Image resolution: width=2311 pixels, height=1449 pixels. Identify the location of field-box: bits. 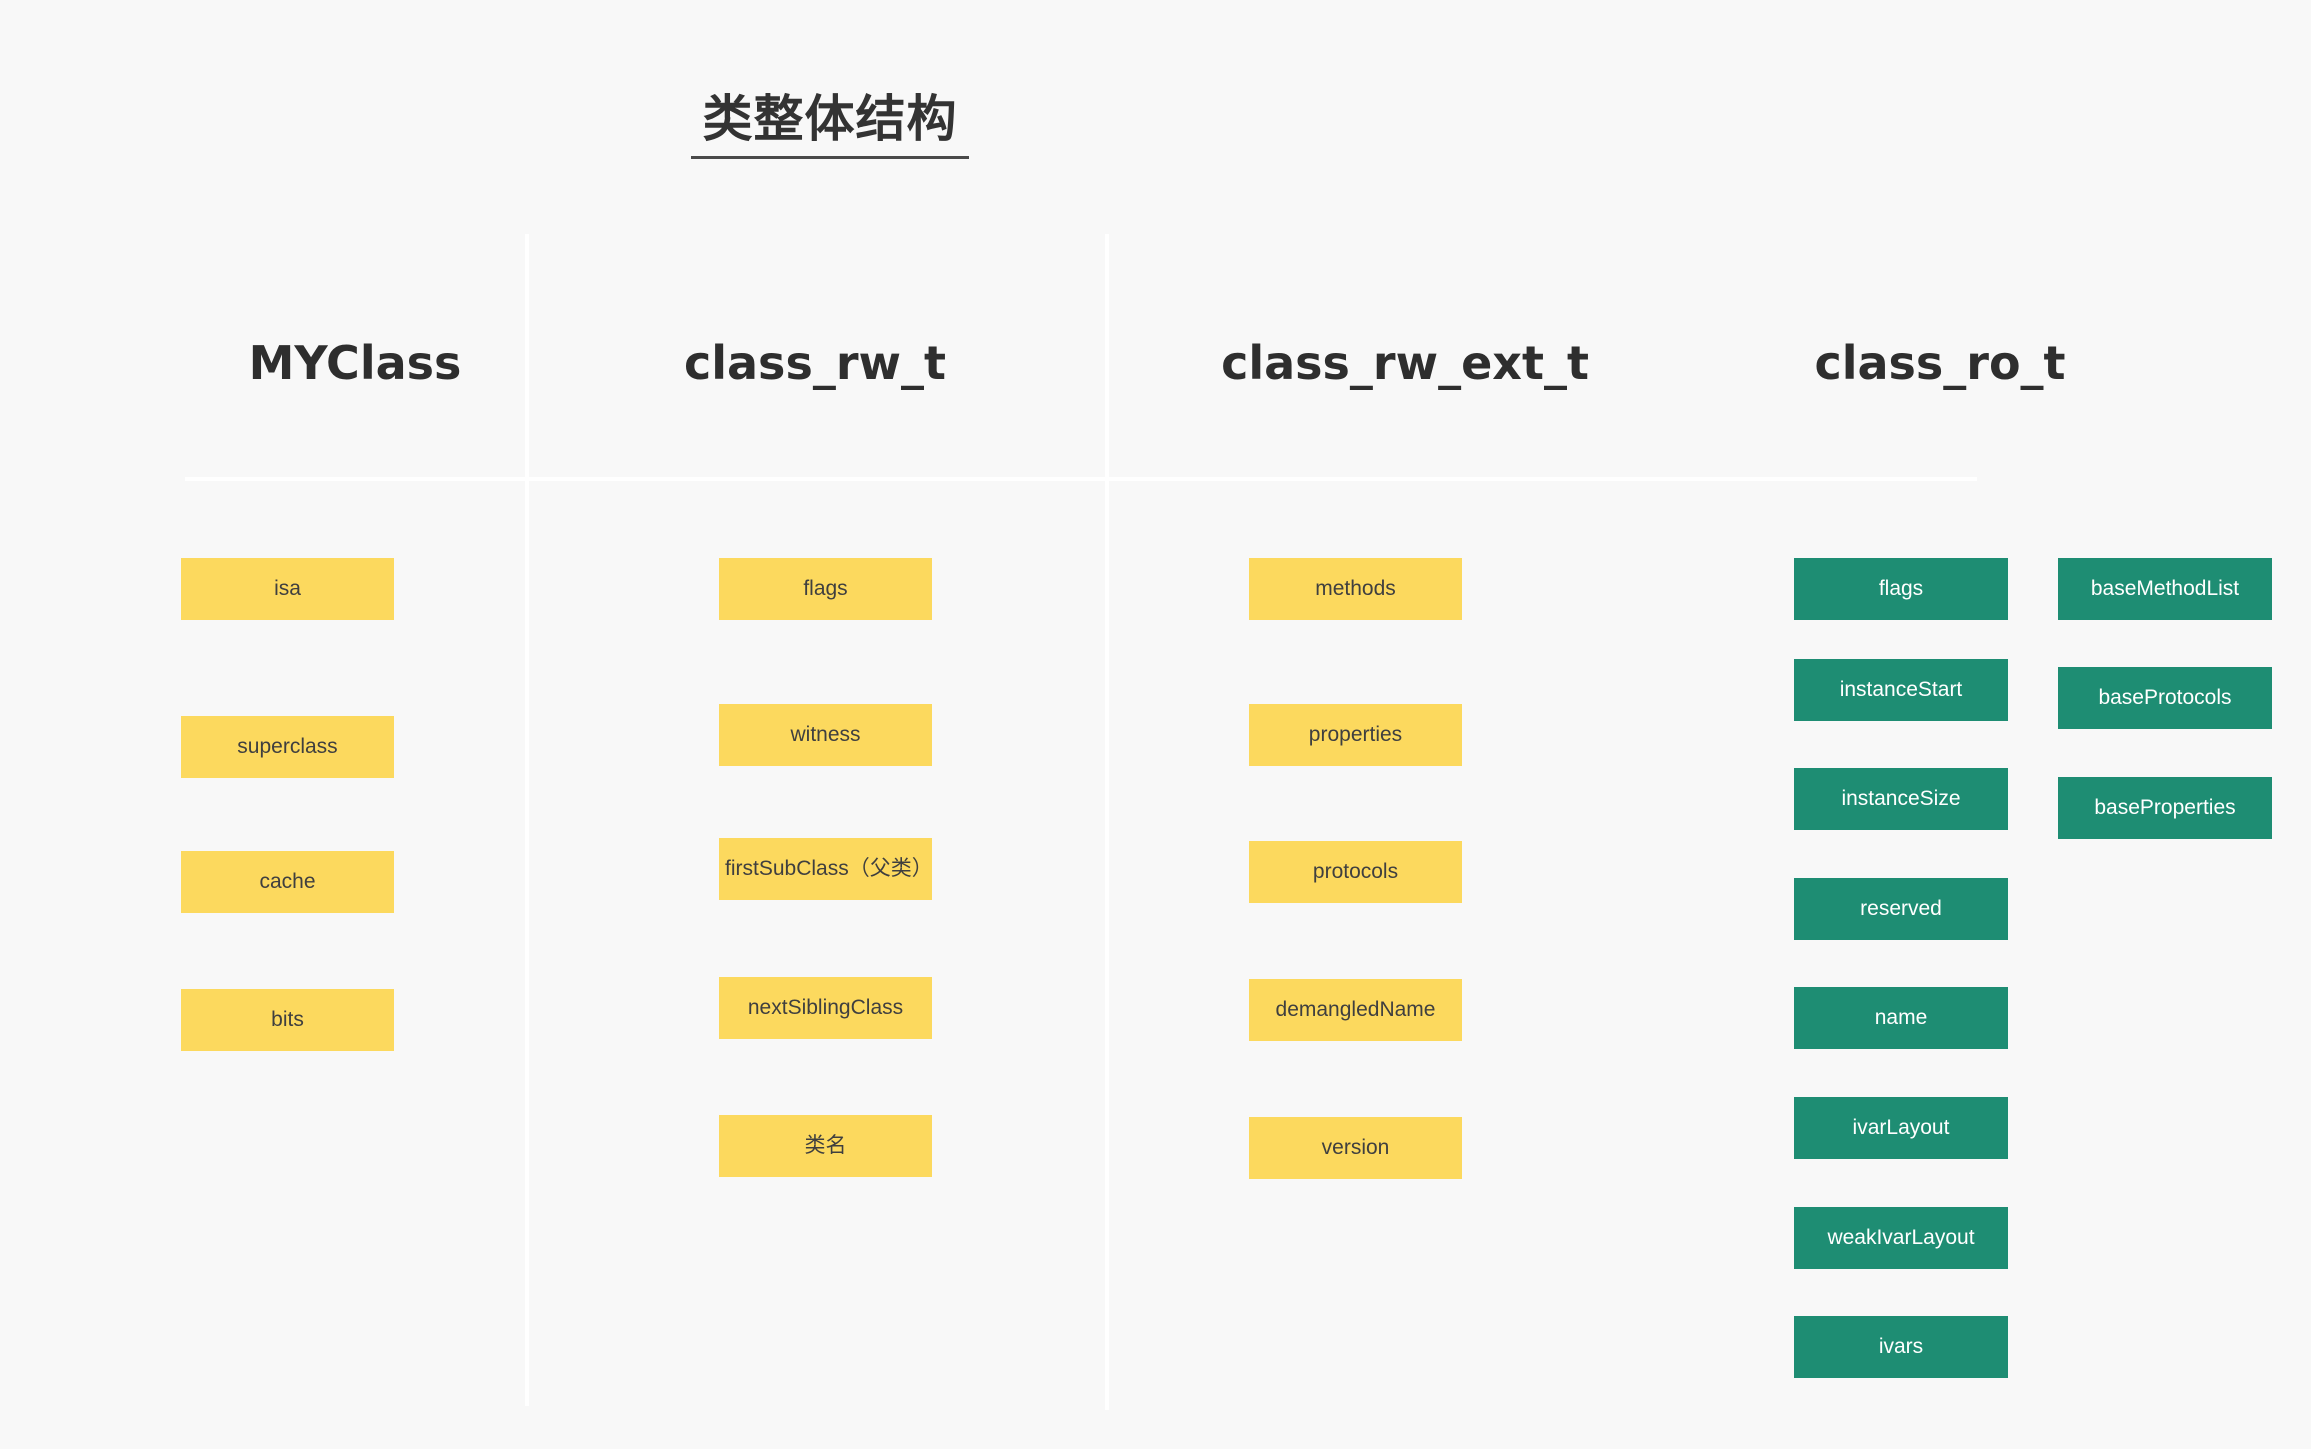
(287, 1020).